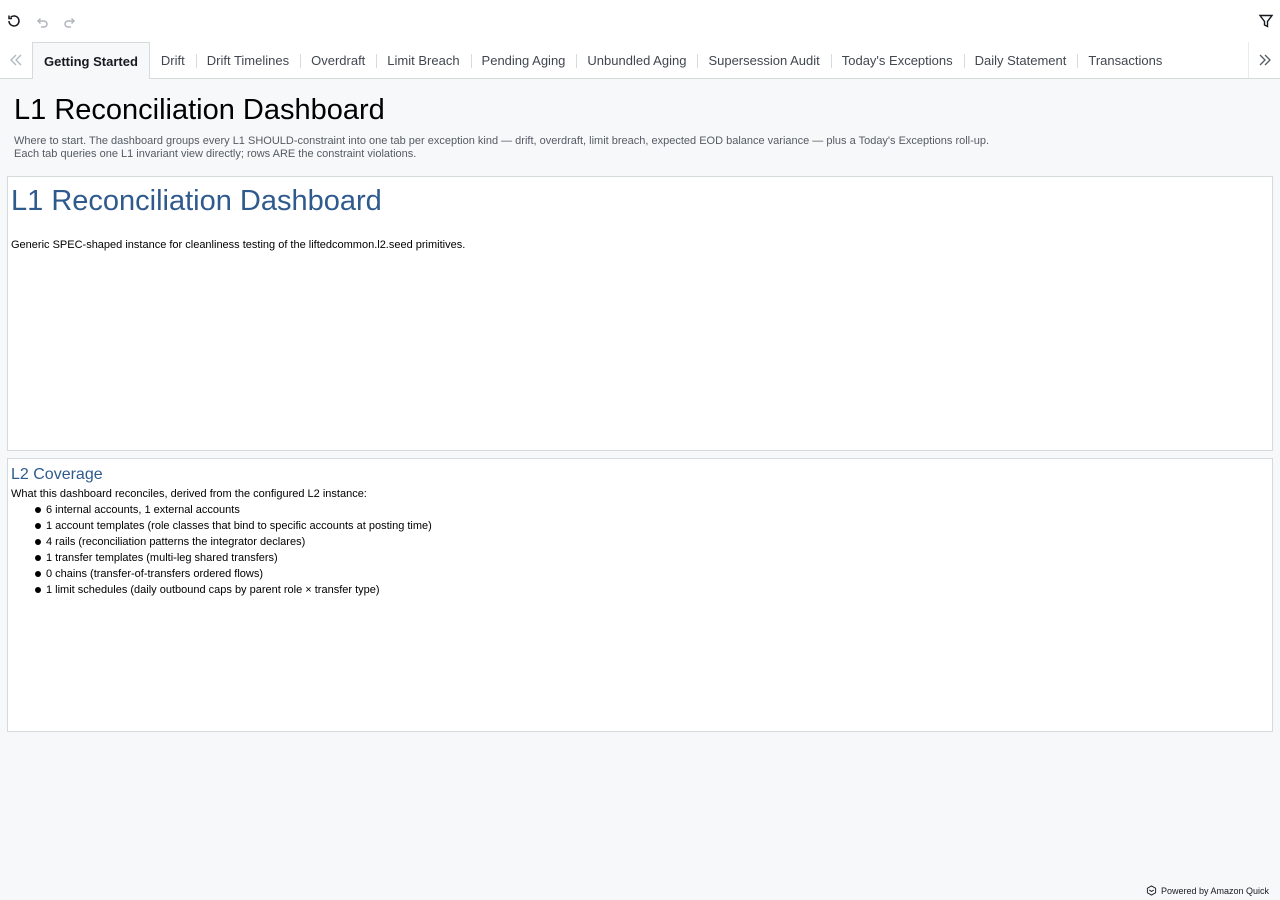 This screenshot has height=900, width=1280. I want to click on sheet-title: L1 Reconciliation Dashboard, so click(199, 110).